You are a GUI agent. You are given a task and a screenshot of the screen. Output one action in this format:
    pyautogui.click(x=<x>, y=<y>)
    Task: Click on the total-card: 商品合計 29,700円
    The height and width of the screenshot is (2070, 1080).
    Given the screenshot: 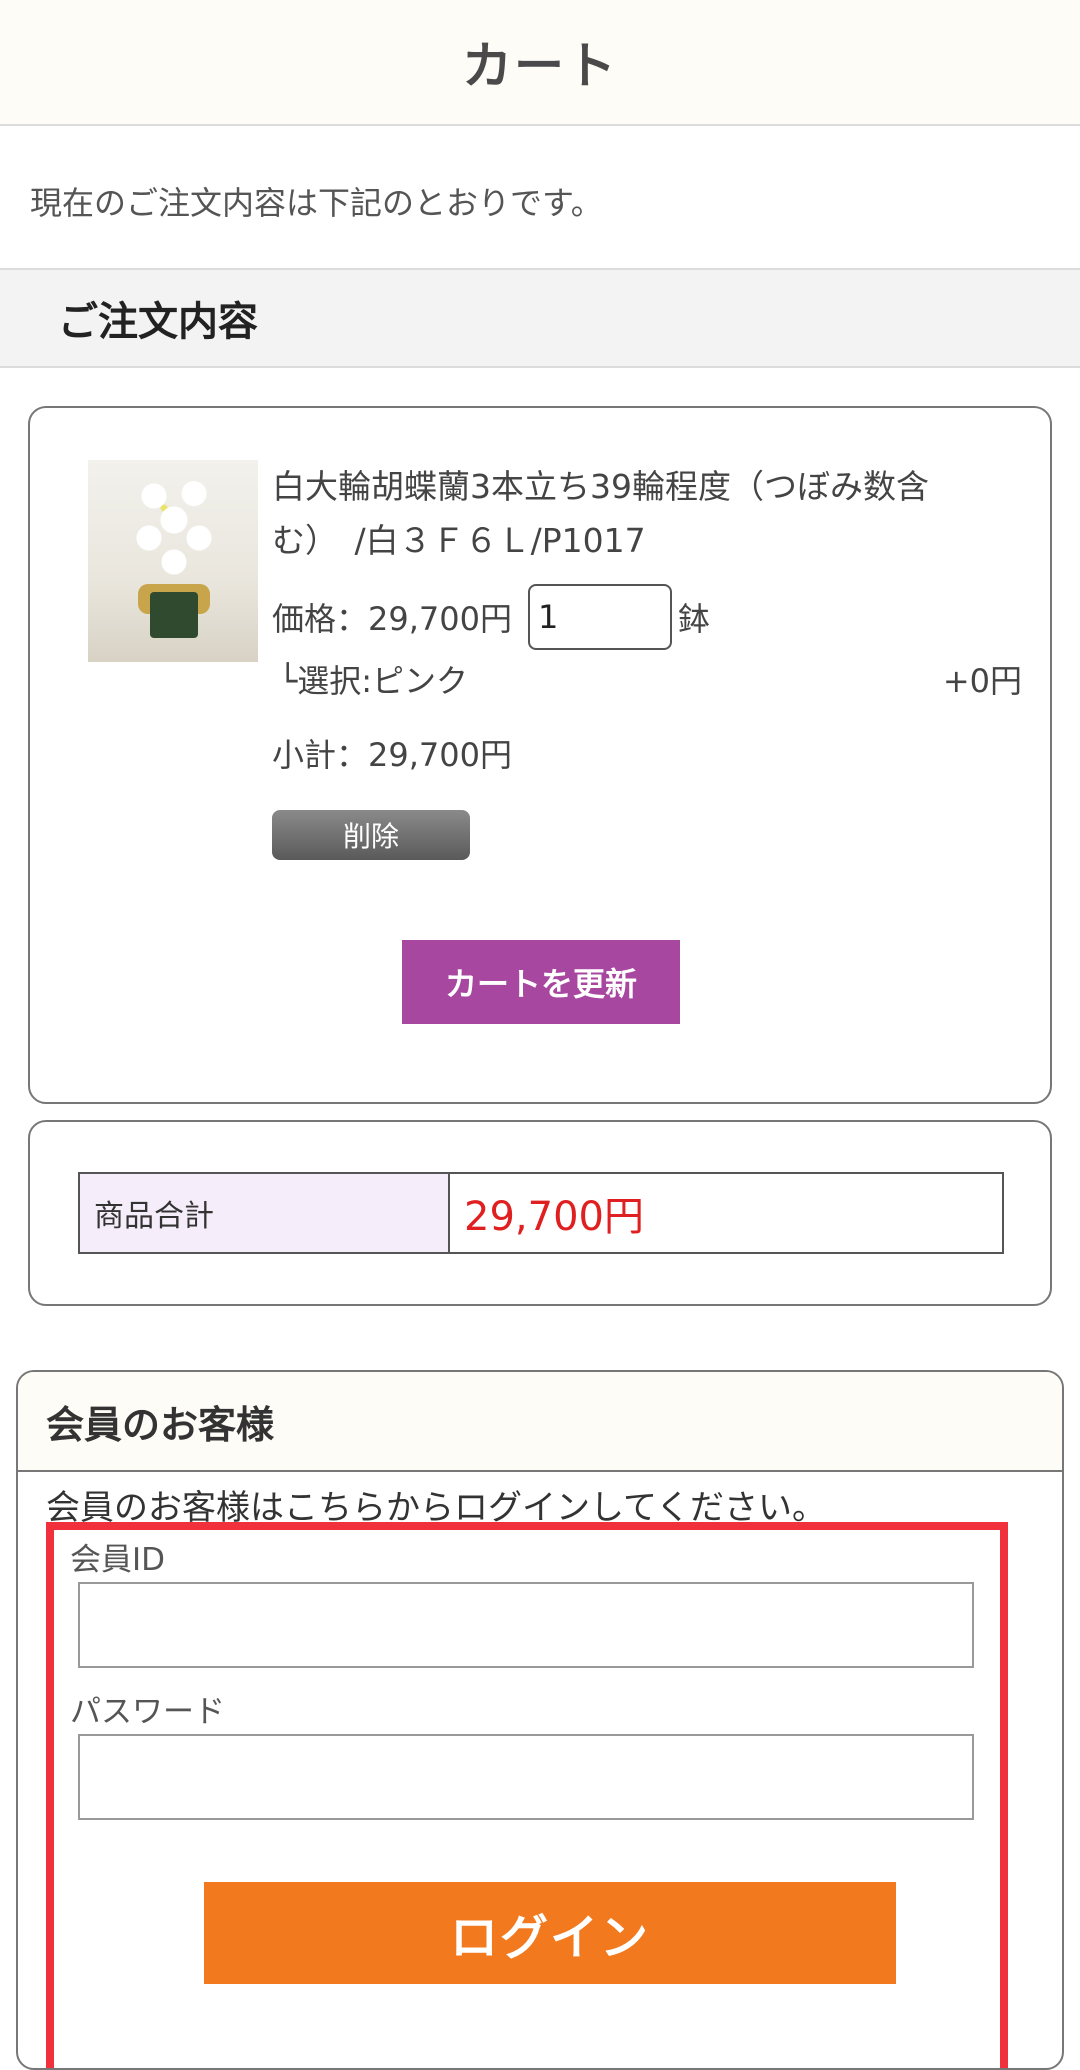 What is the action you would take?
    pyautogui.click(x=540, y=1213)
    